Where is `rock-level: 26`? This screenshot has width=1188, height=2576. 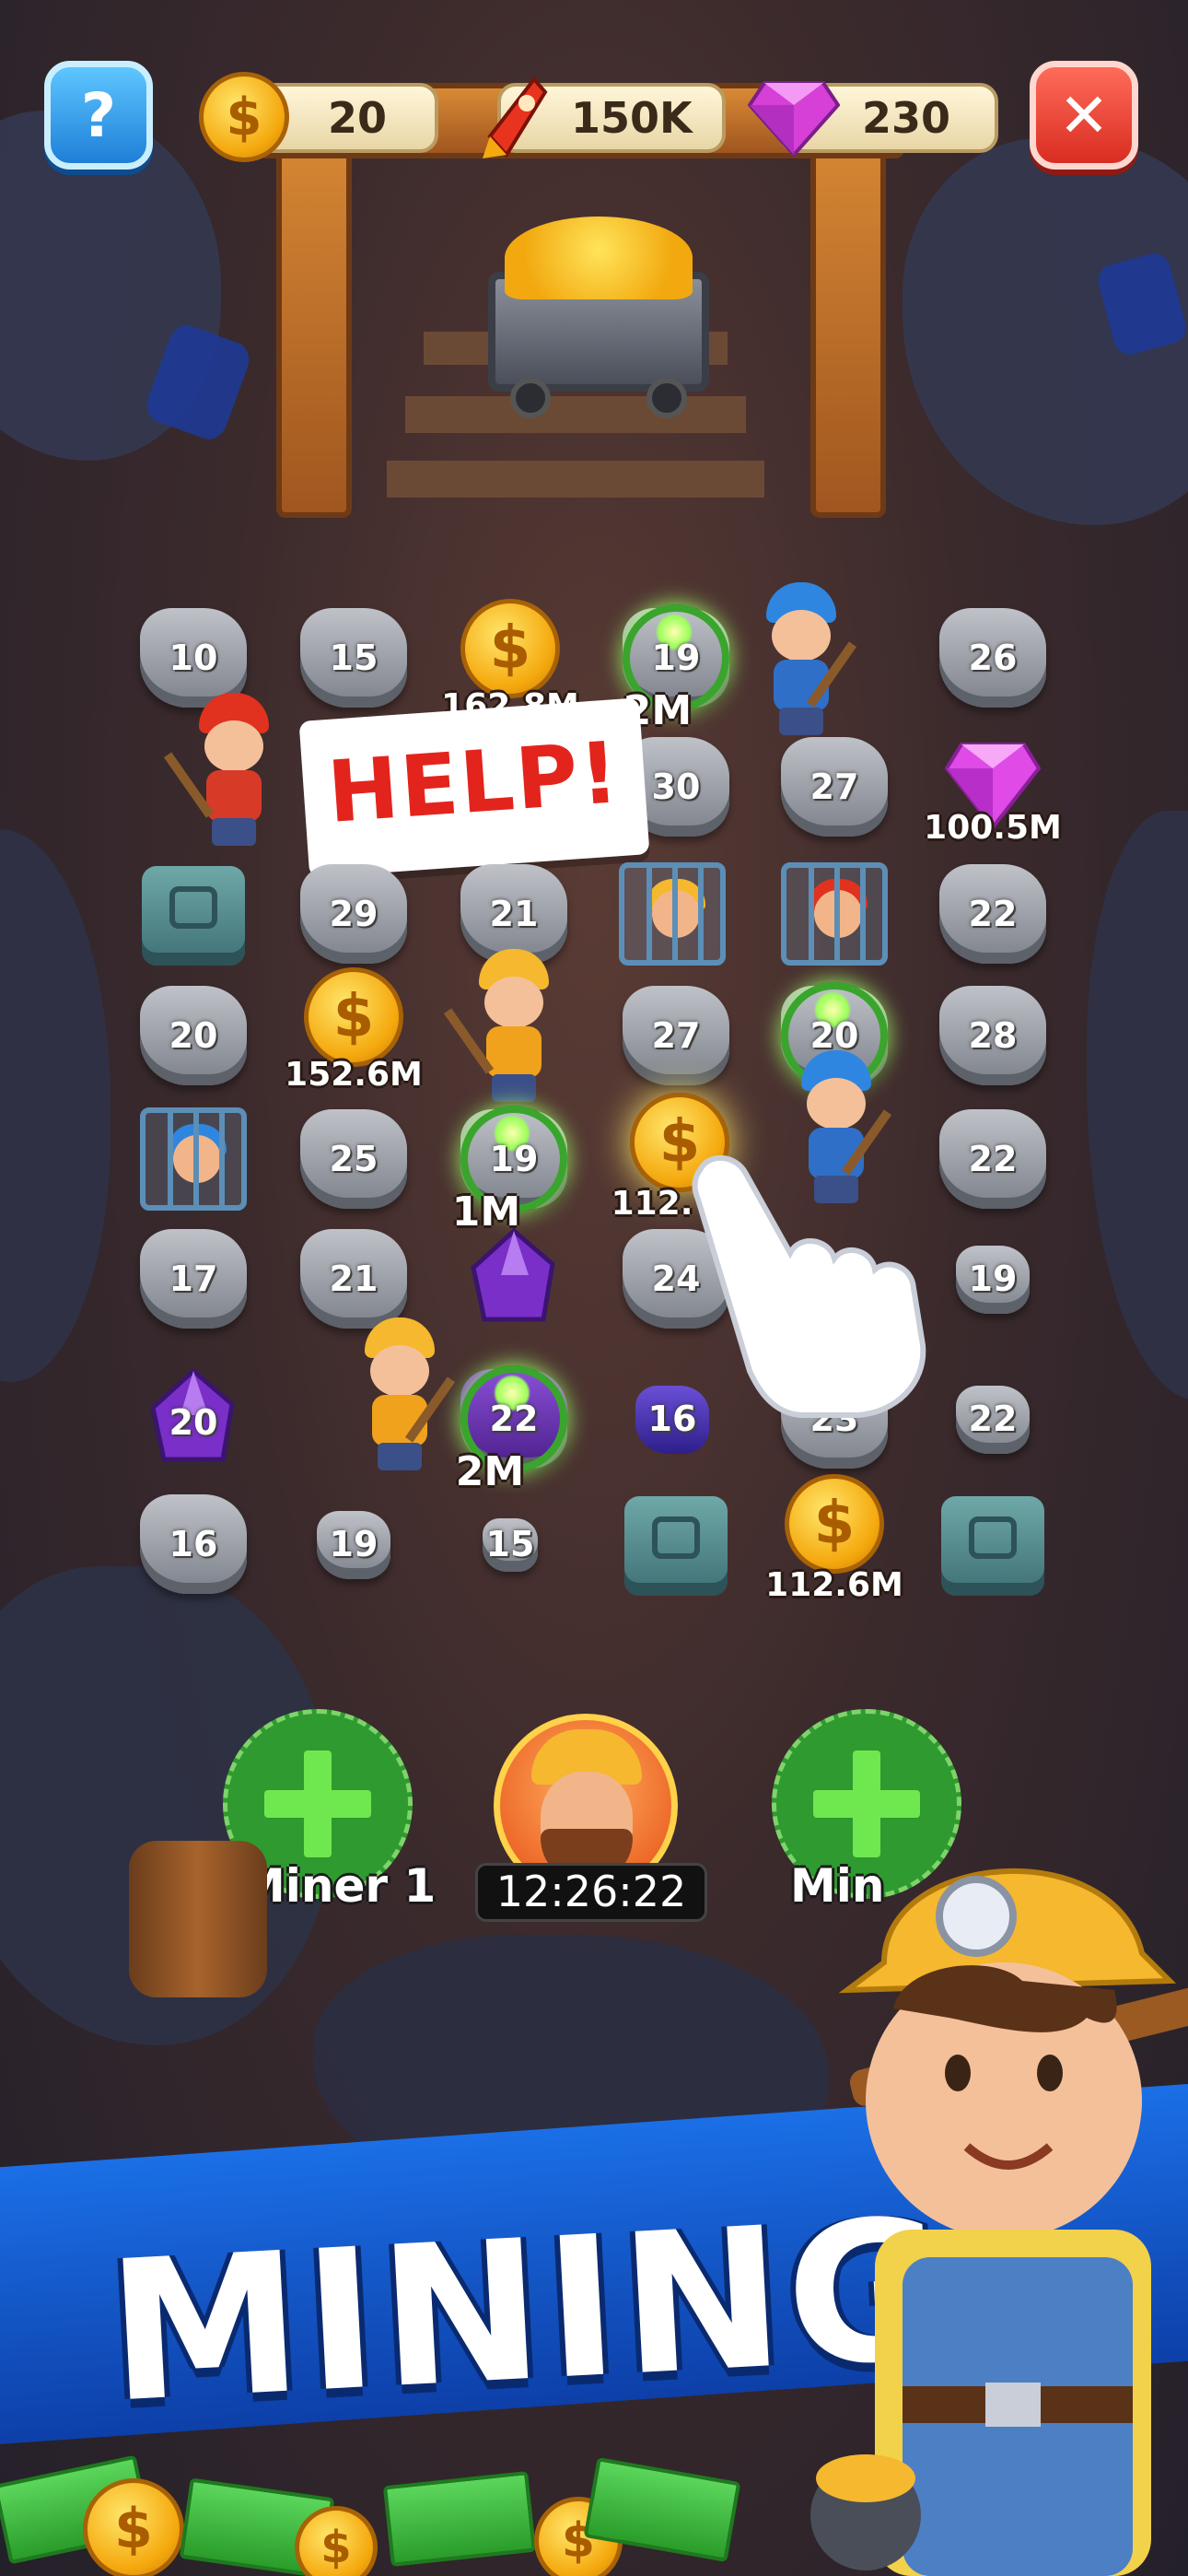 rock-level: 26 is located at coordinates (993, 658).